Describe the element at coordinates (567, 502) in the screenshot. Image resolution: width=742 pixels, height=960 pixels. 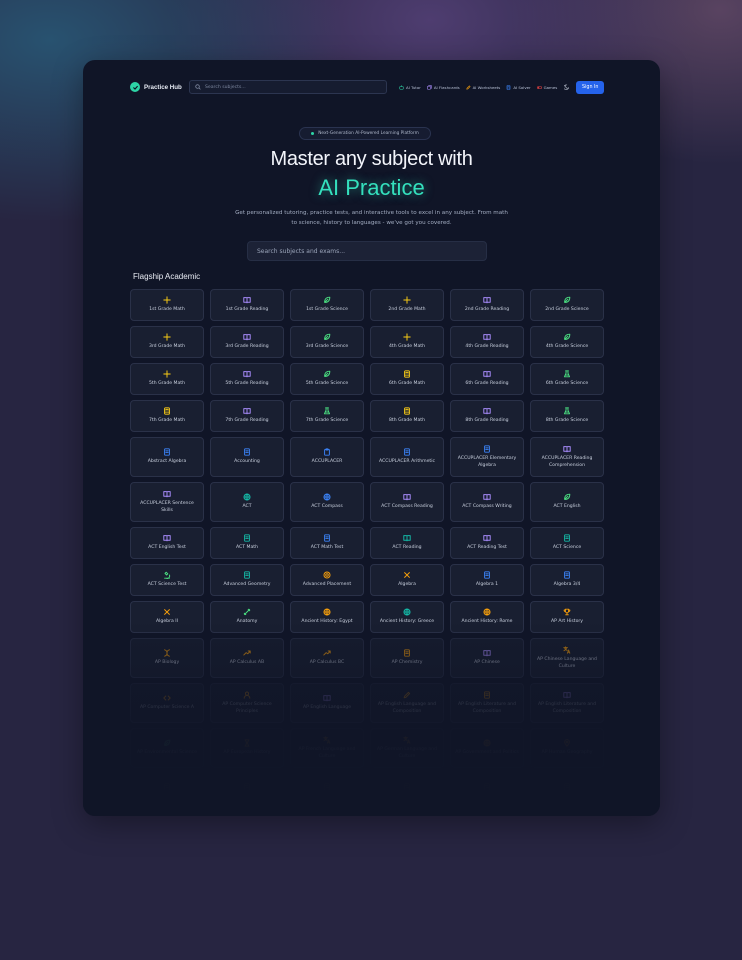
I see `subject-card: ACT English` at that location.